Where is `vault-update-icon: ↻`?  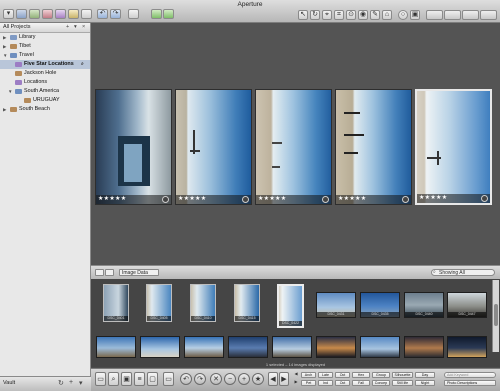
vault-update-icon: ↻ is located at coordinates (61, 383).